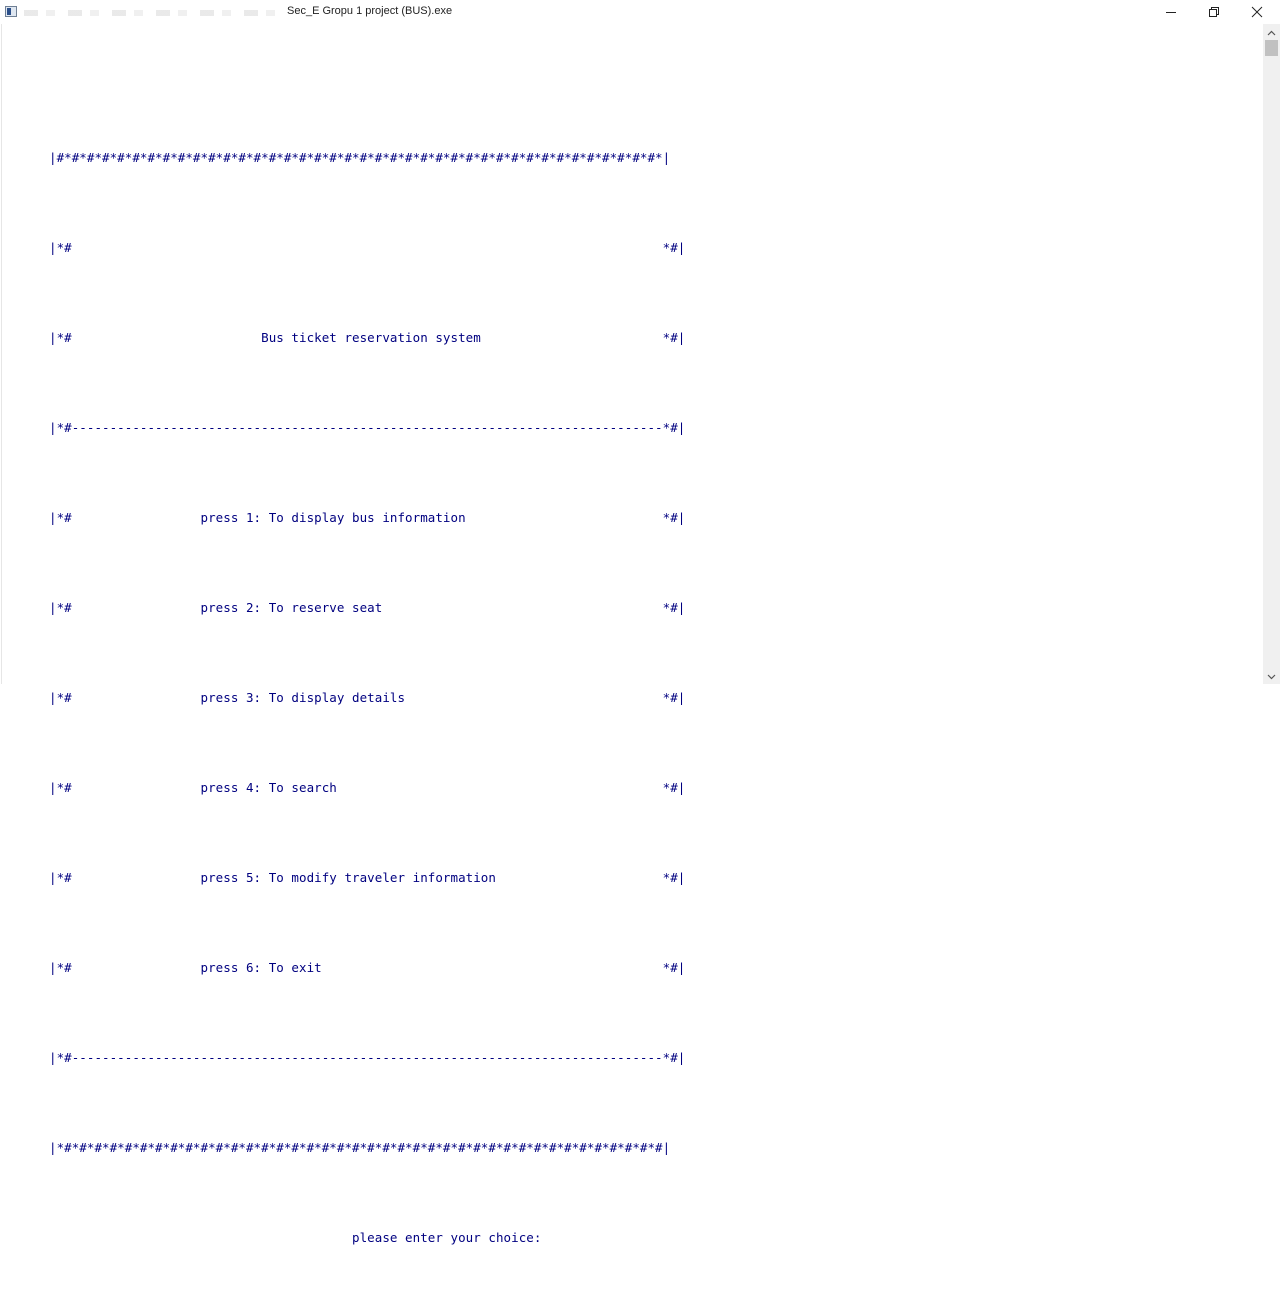 The width and height of the screenshot is (1280, 1313). I want to click on console-blank-row: |*# *#|, so click(367, 247).